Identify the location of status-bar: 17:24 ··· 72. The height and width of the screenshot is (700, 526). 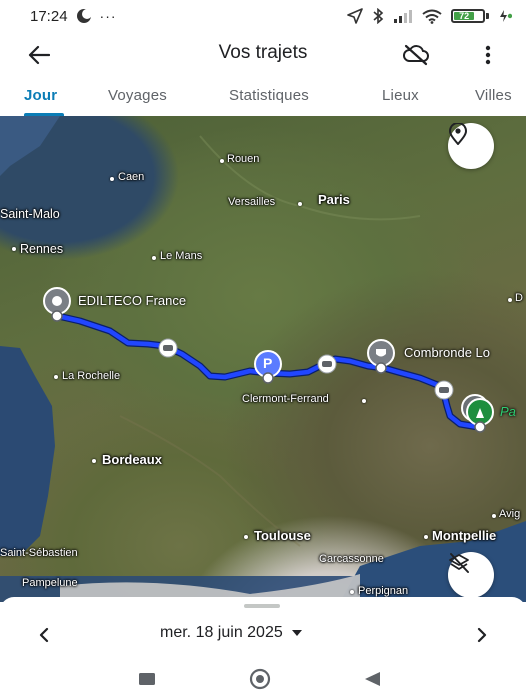
(263, 16).